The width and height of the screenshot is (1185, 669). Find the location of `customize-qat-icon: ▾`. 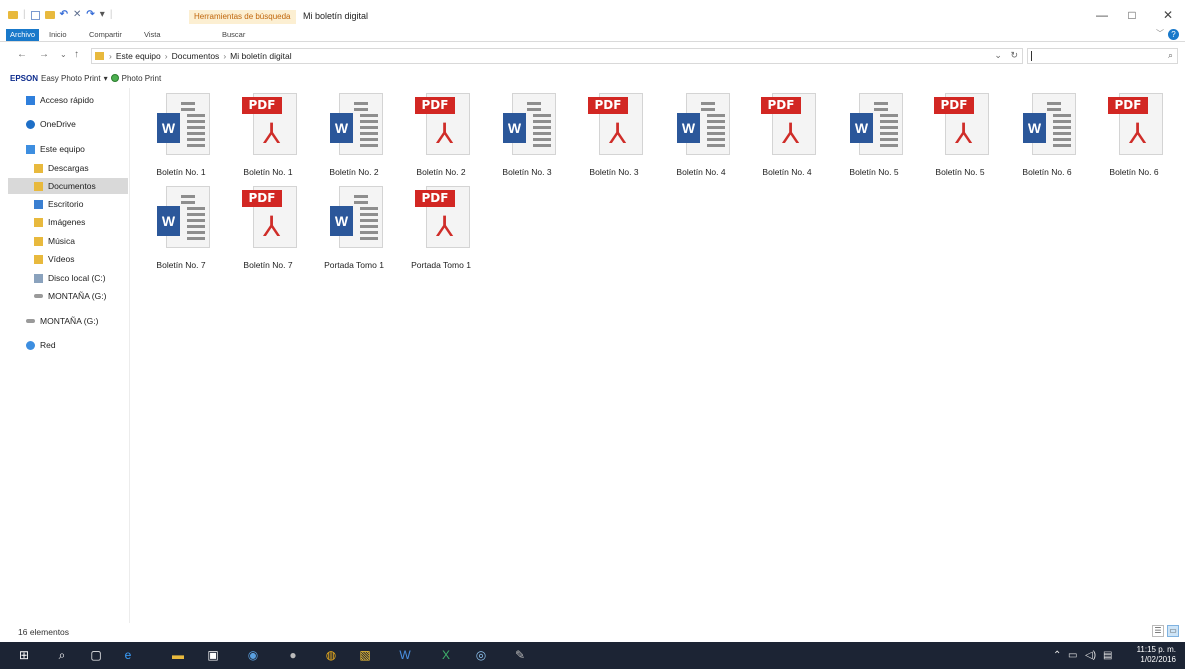

customize-qat-icon: ▾ is located at coordinates (102, 15).